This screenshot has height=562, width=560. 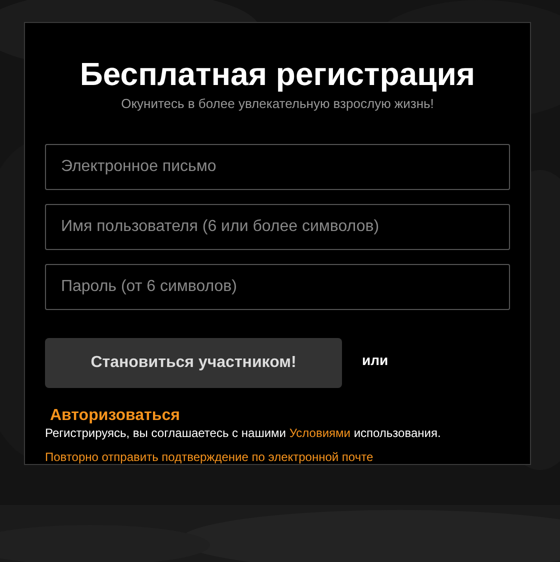 What do you see at coordinates (277, 104) in the screenshot?
I see `subtitle: Окунитесь в более увлекательную взрослую жизнь!` at bounding box center [277, 104].